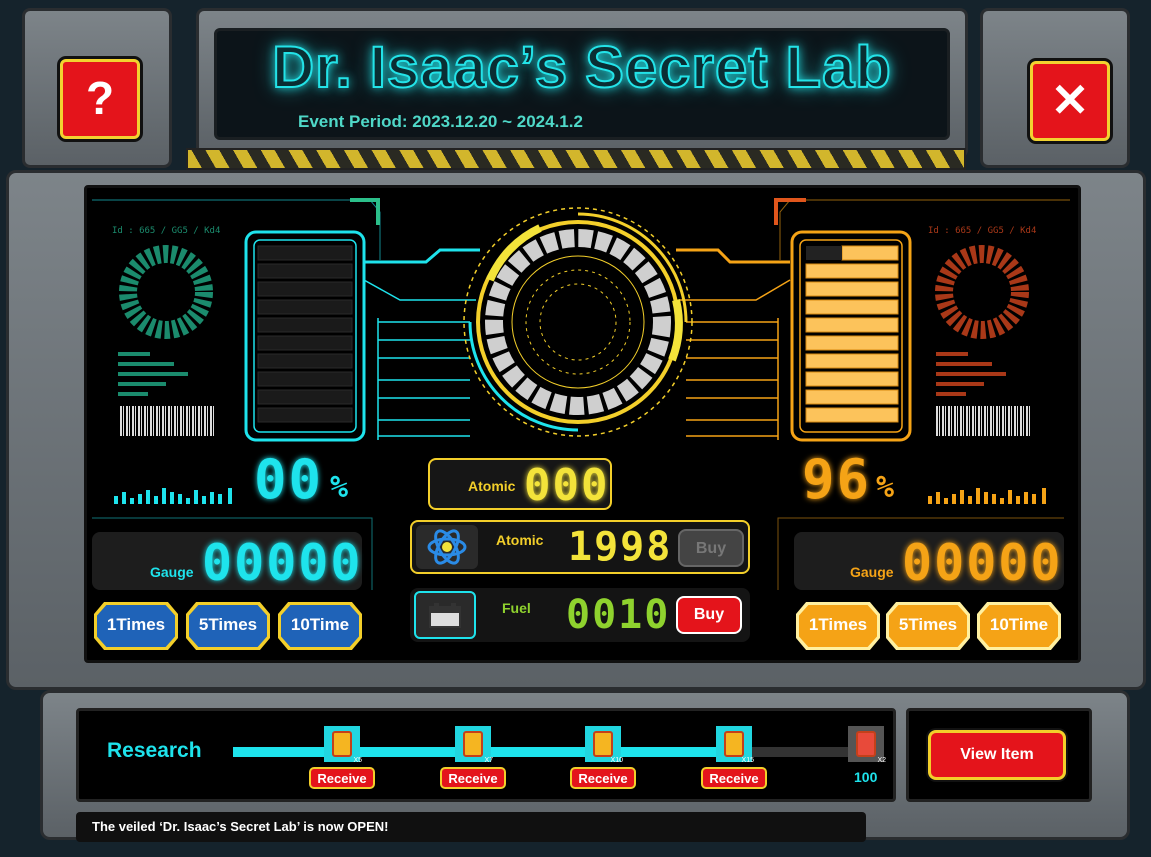  I want to click on left-gauge-label: Gauge, so click(172, 572).